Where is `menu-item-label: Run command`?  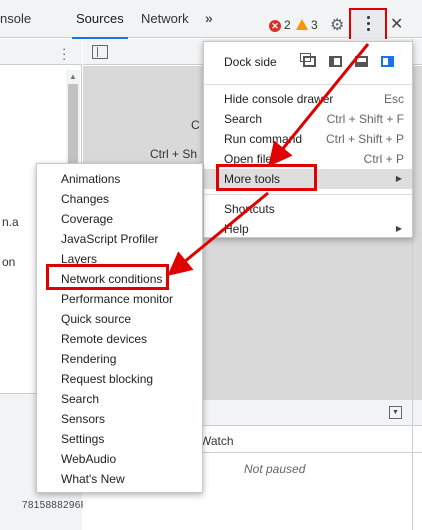
menu-item-label: Run command is located at coordinates (263, 139).